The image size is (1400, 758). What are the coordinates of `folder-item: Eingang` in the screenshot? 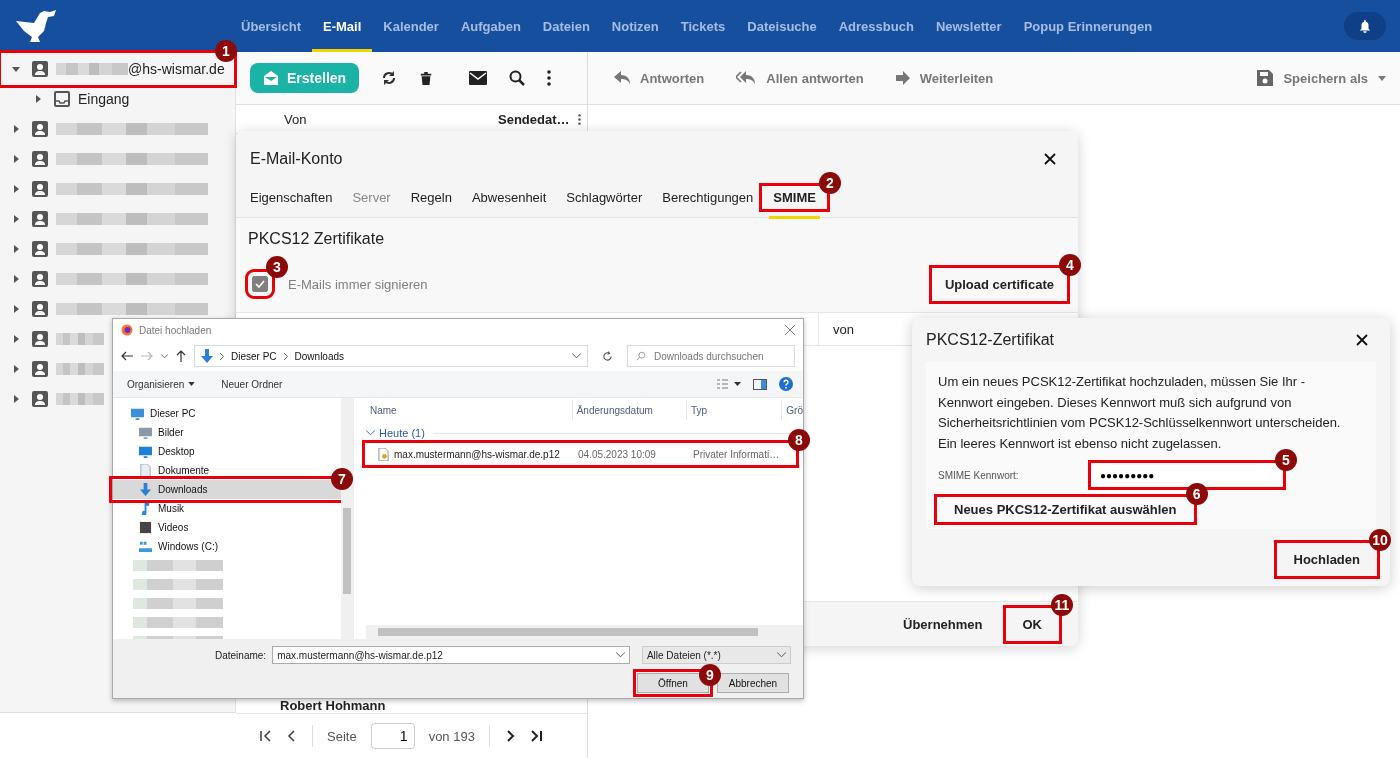 It's located at (66, 99).